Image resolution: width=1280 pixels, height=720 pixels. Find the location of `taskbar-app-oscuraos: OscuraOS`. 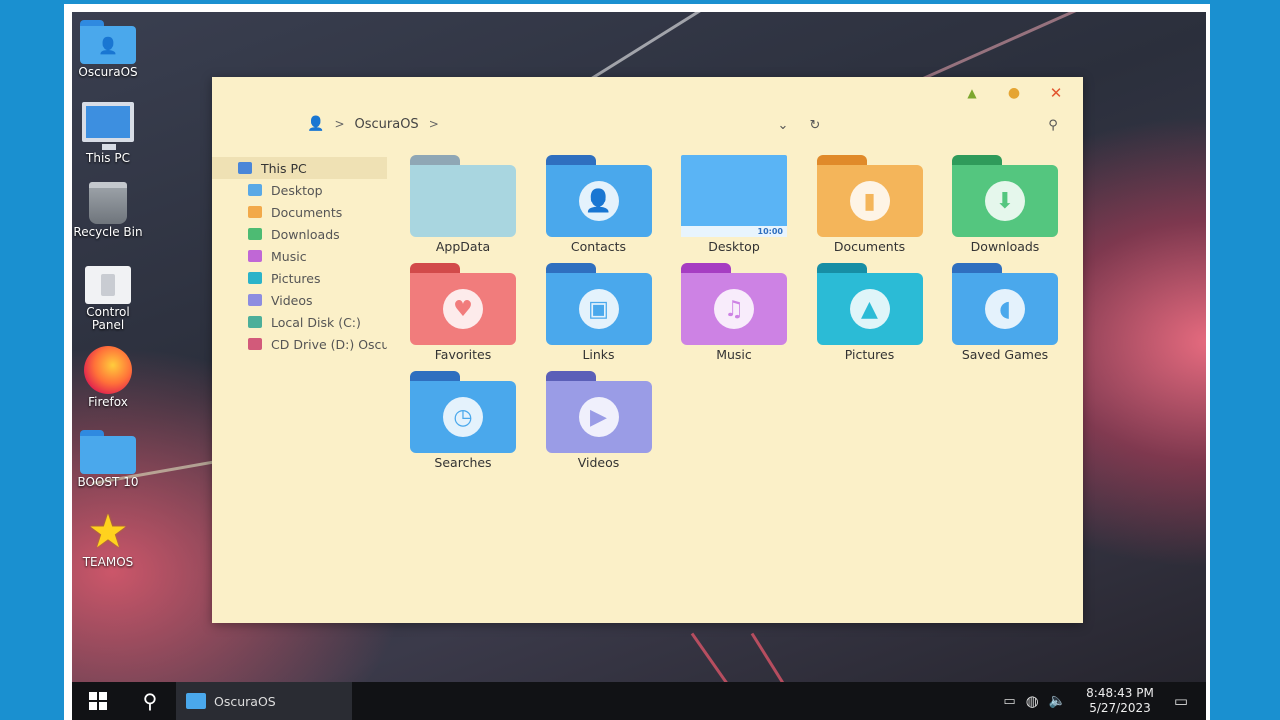

taskbar-app-oscuraos: OscuraOS is located at coordinates (264, 701).